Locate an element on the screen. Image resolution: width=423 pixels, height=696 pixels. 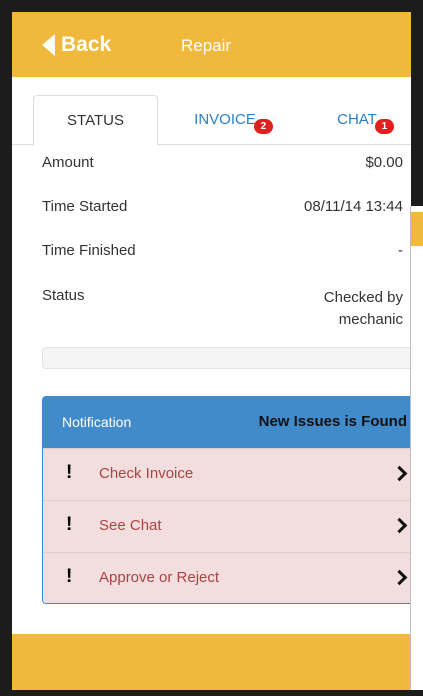
tab-status-label: STATUS is located at coordinates (95, 120).